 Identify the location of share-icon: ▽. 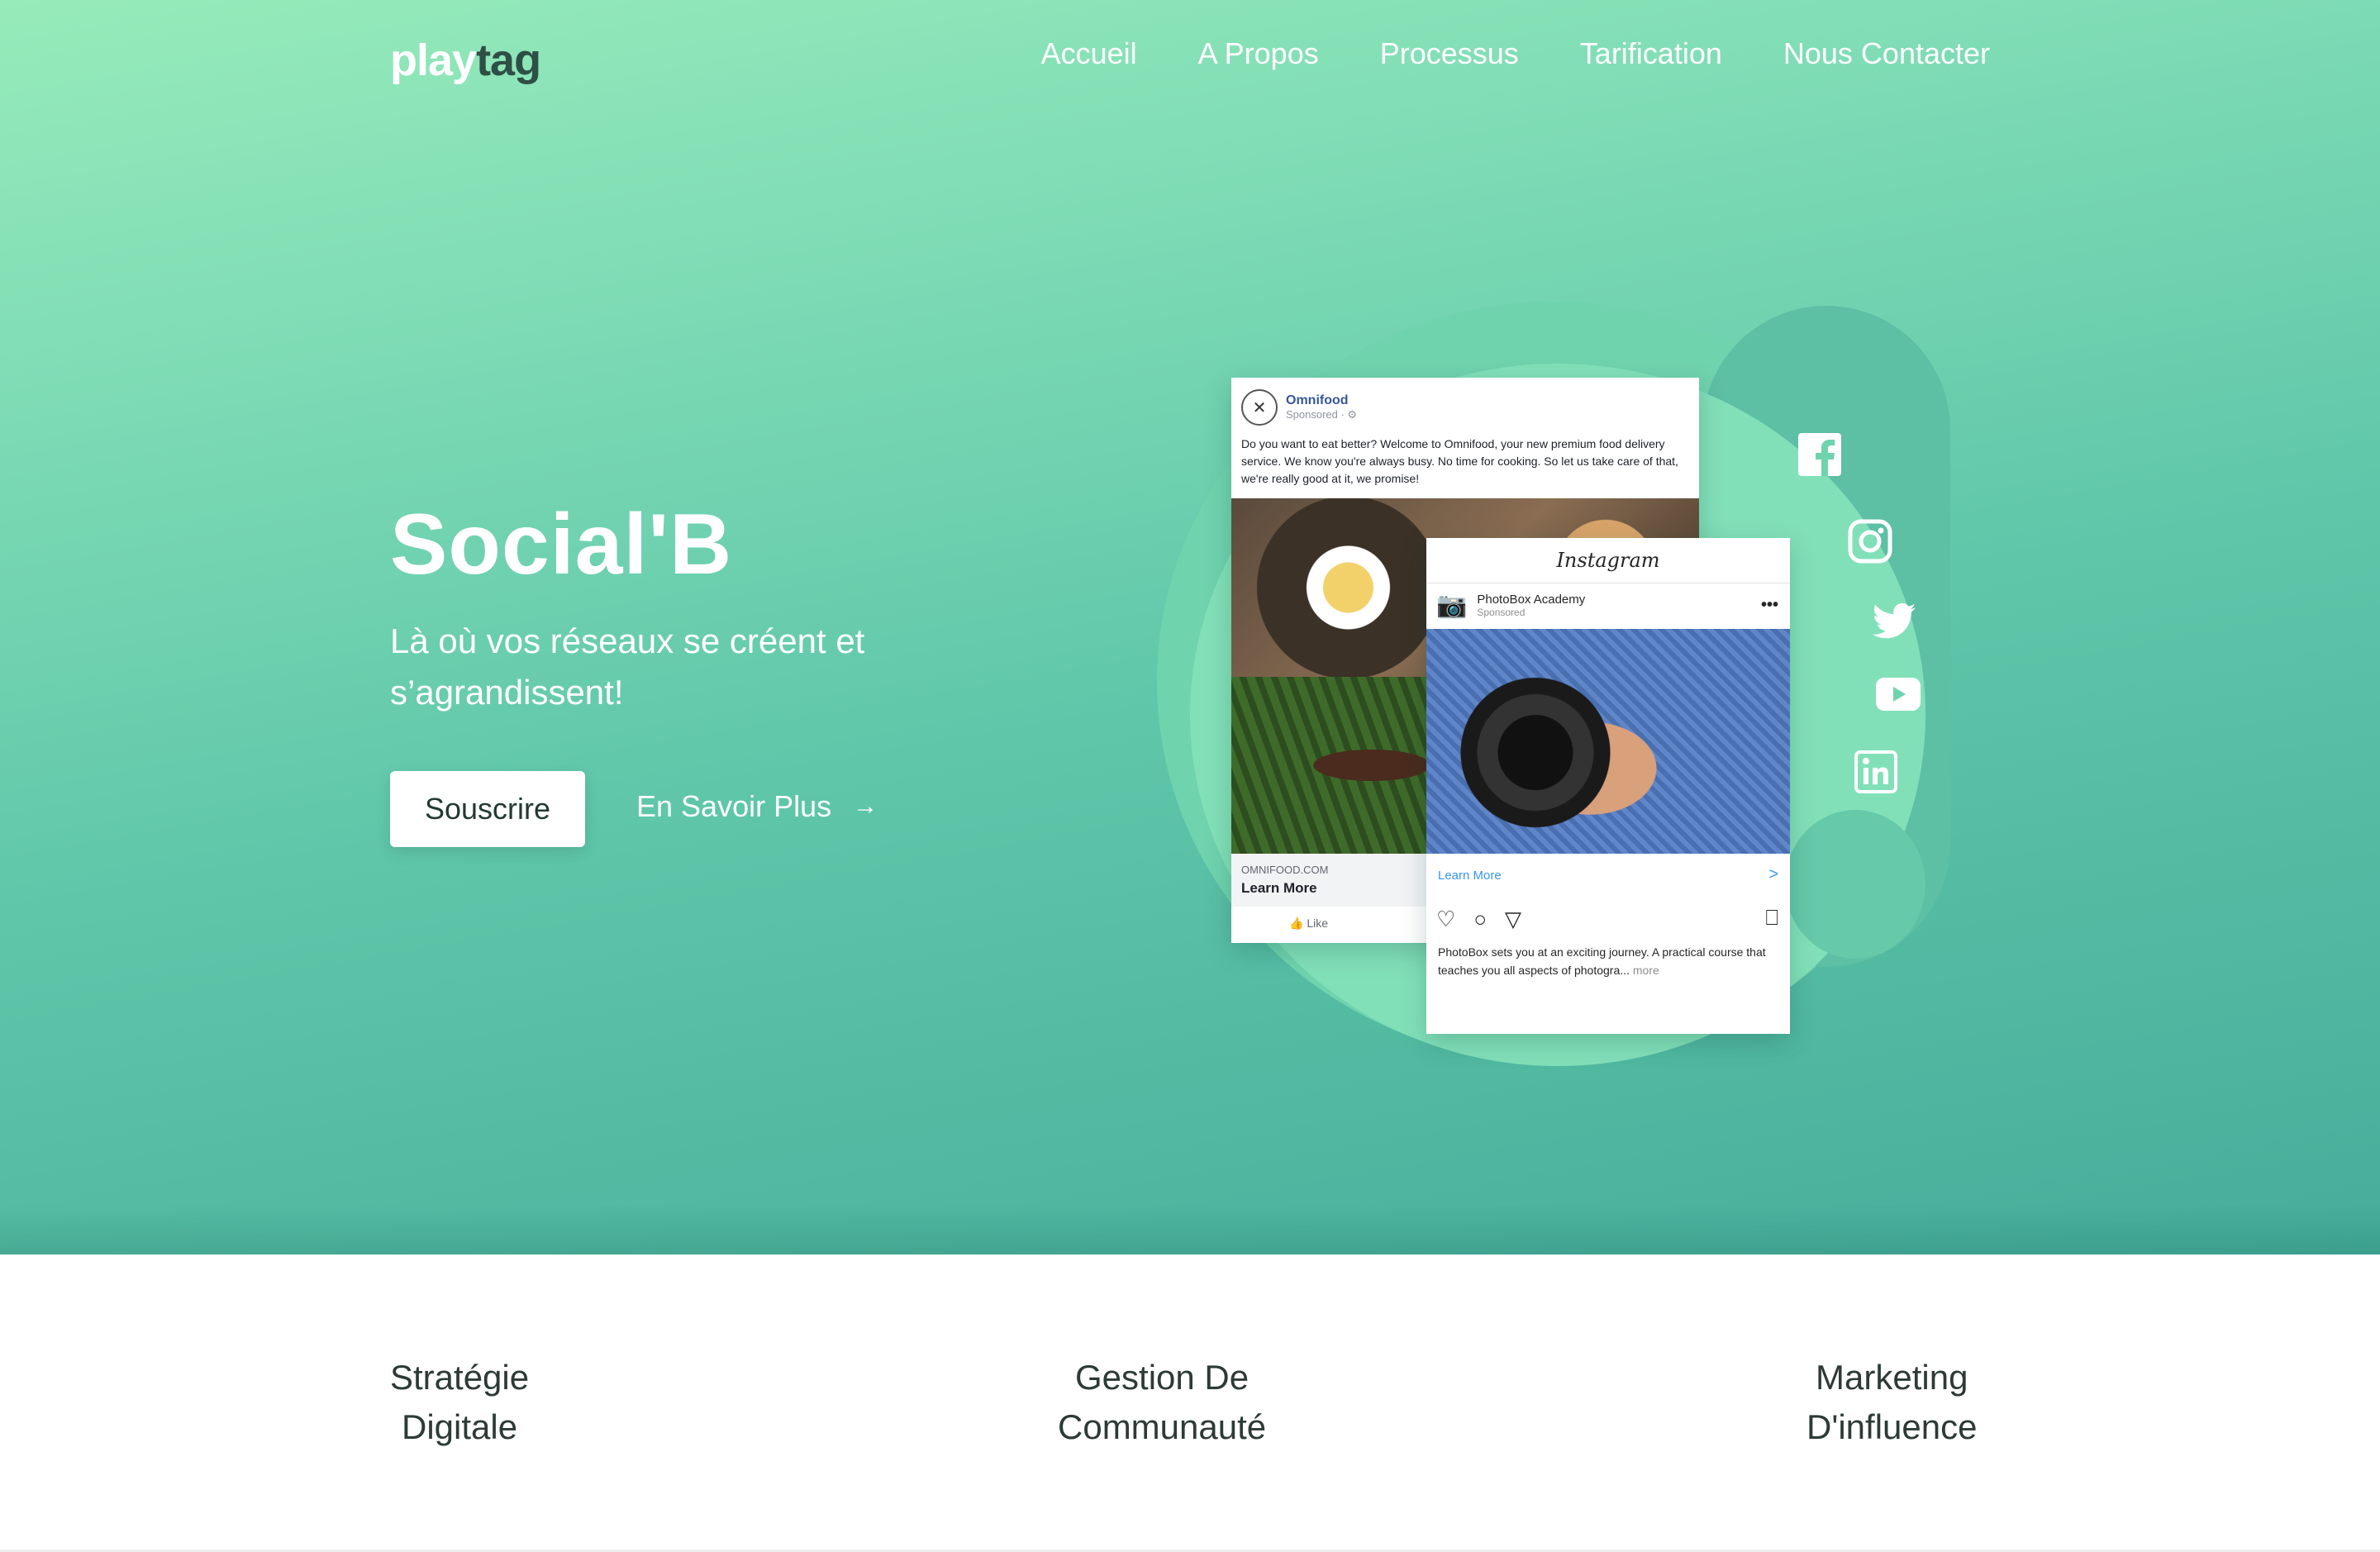
(1513, 919).